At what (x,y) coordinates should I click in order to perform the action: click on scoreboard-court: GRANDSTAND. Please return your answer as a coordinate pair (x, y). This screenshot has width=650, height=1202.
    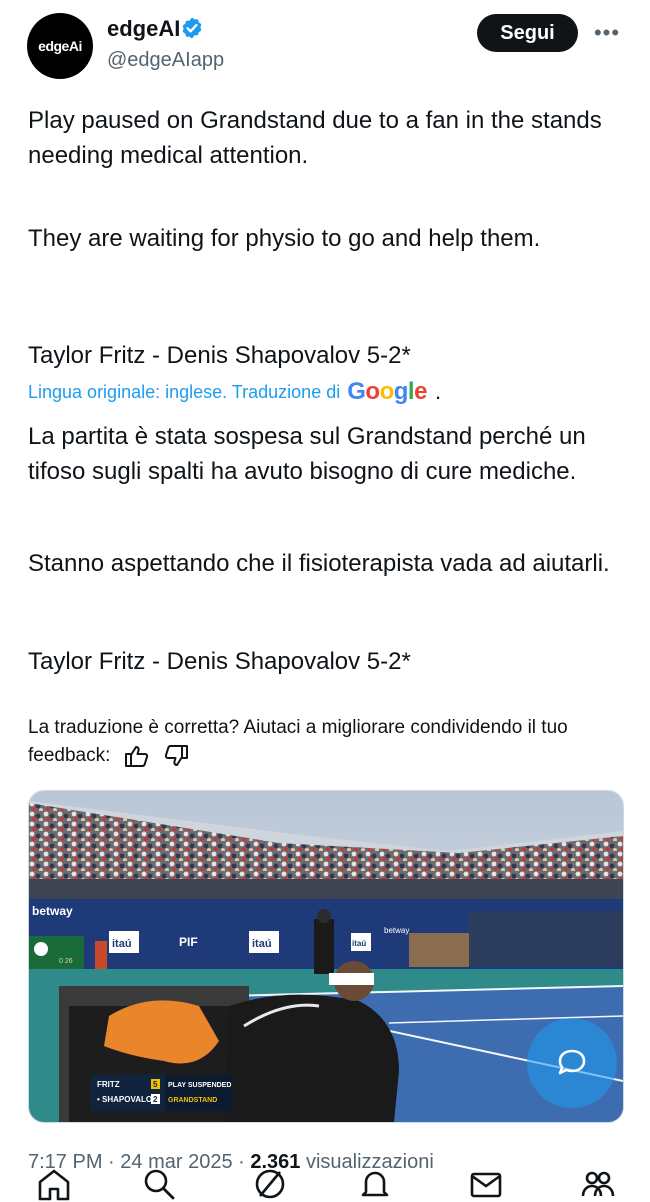
    Looking at the image, I should click on (192, 1100).